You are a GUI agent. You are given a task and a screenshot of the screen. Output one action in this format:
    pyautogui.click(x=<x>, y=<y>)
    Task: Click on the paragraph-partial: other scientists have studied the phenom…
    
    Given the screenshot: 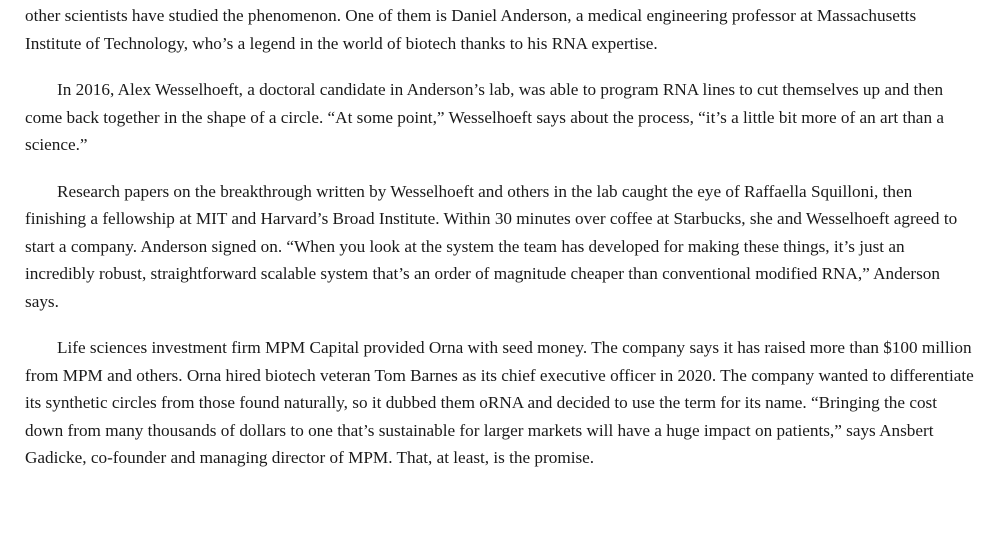 What is the action you would take?
    pyautogui.click(x=471, y=29)
    